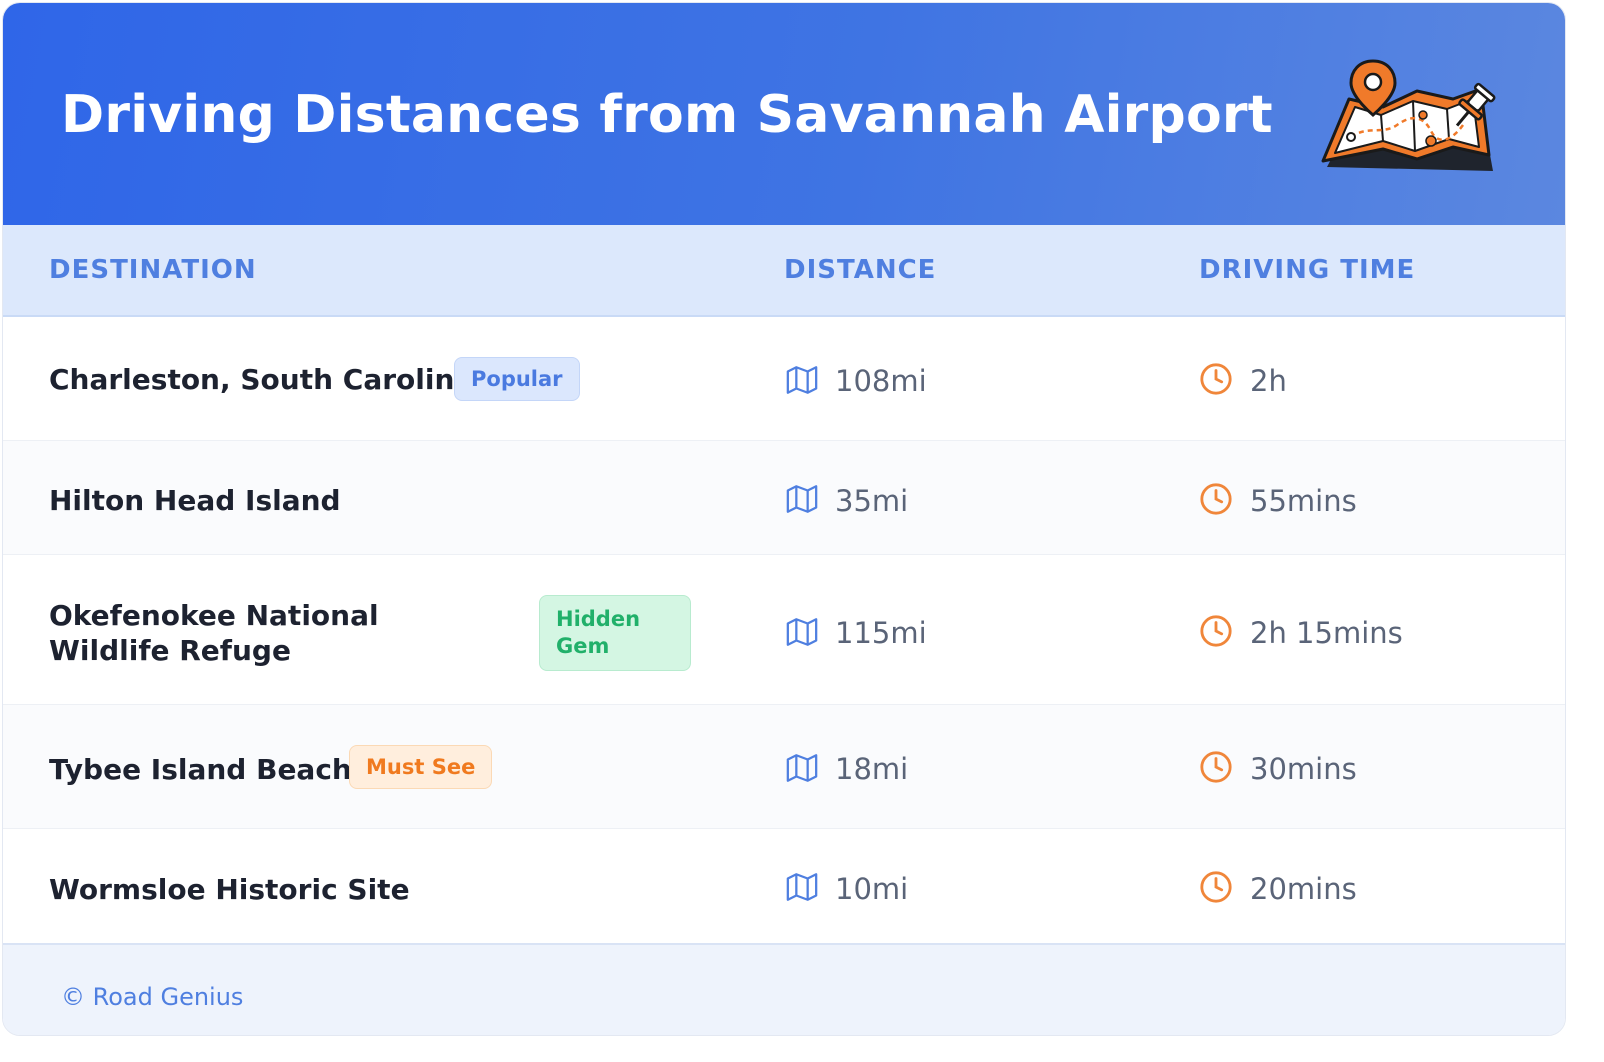  Describe the element at coordinates (1326, 633) in the screenshot. I see `driving-time-value: 2h 15mins` at that location.